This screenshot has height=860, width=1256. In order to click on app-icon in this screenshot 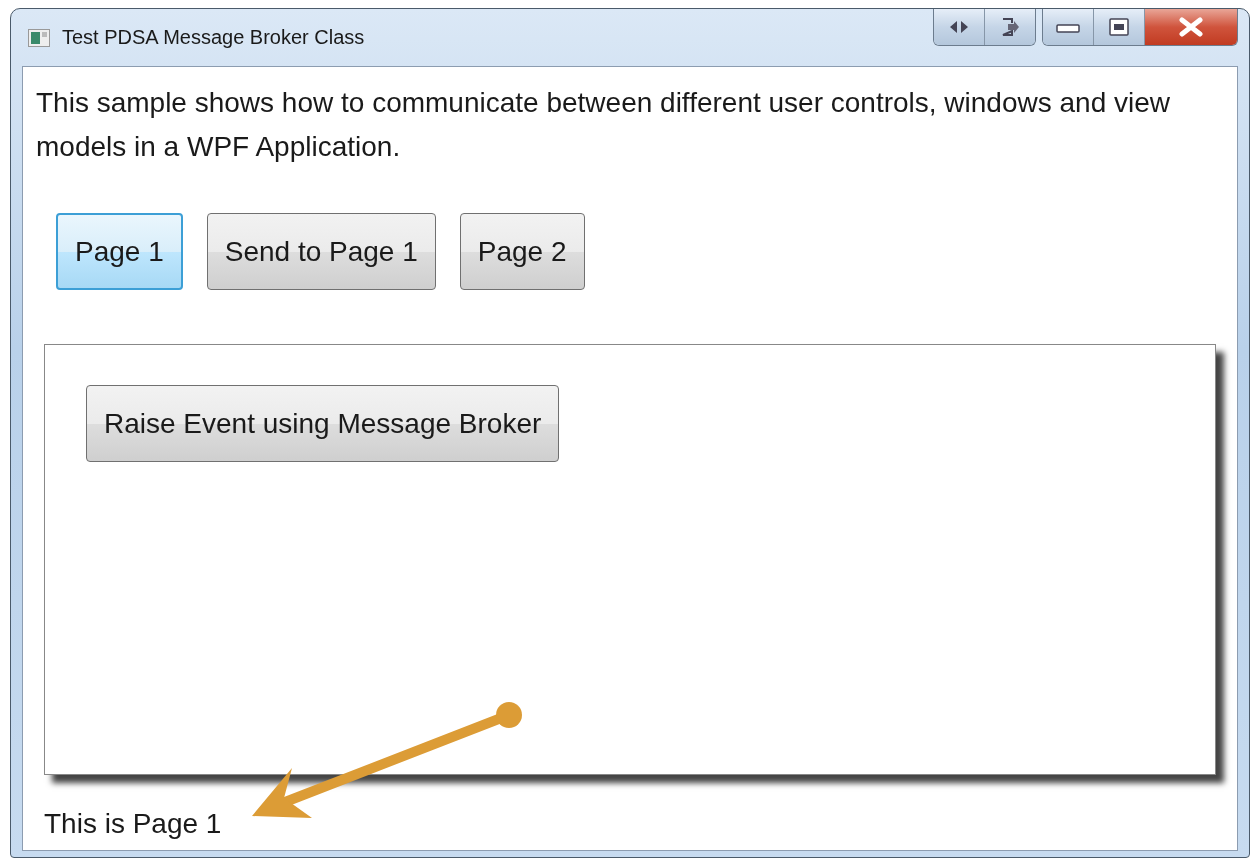, I will do `click(39, 37)`.